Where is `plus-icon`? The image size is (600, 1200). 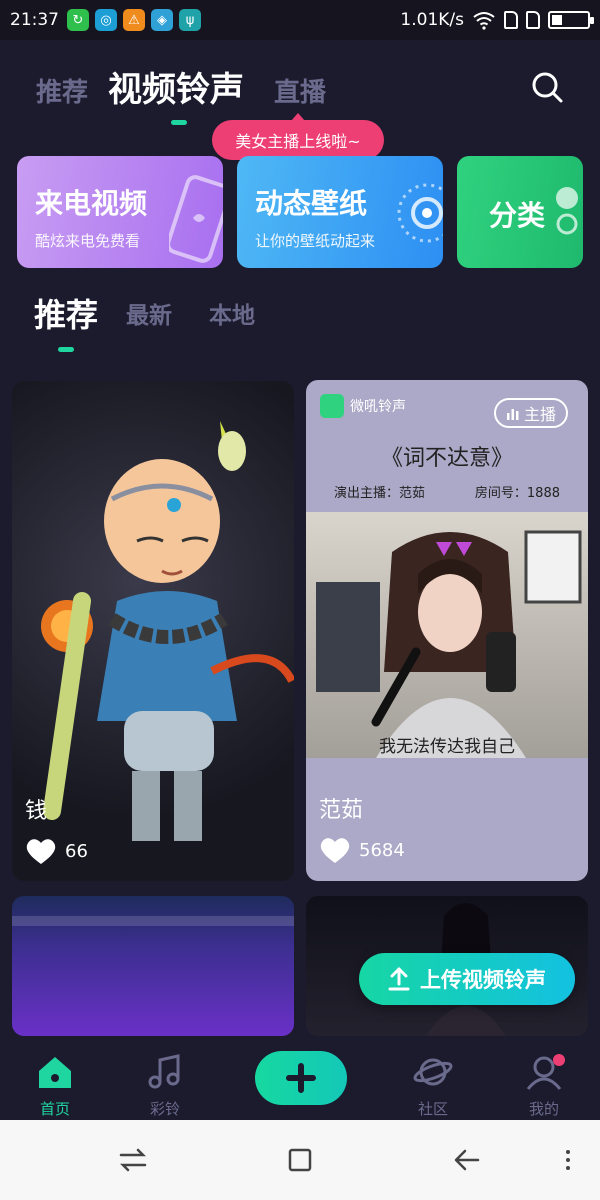 plus-icon is located at coordinates (301, 1078).